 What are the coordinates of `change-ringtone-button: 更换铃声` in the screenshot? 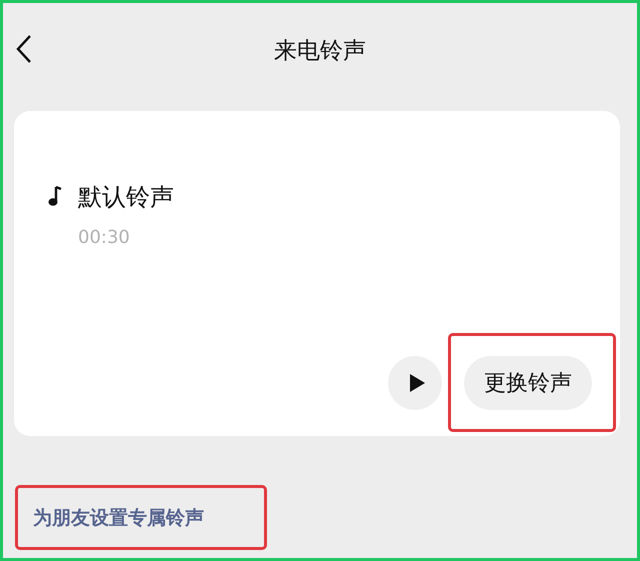 It's located at (528, 383).